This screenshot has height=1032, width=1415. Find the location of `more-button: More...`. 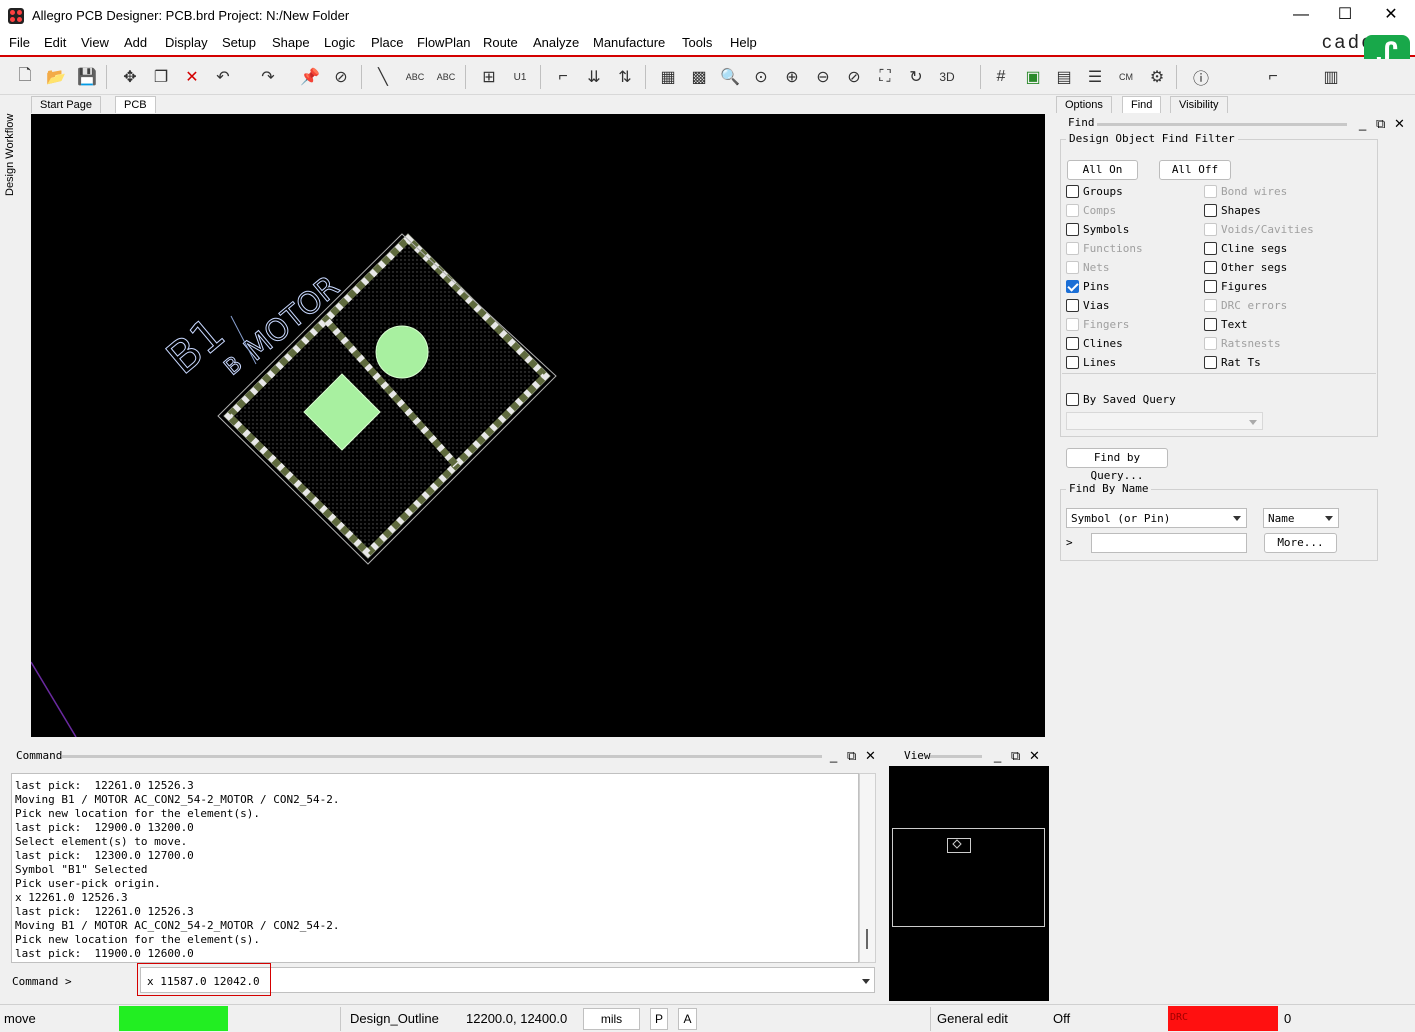

more-button: More... is located at coordinates (1300, 543).